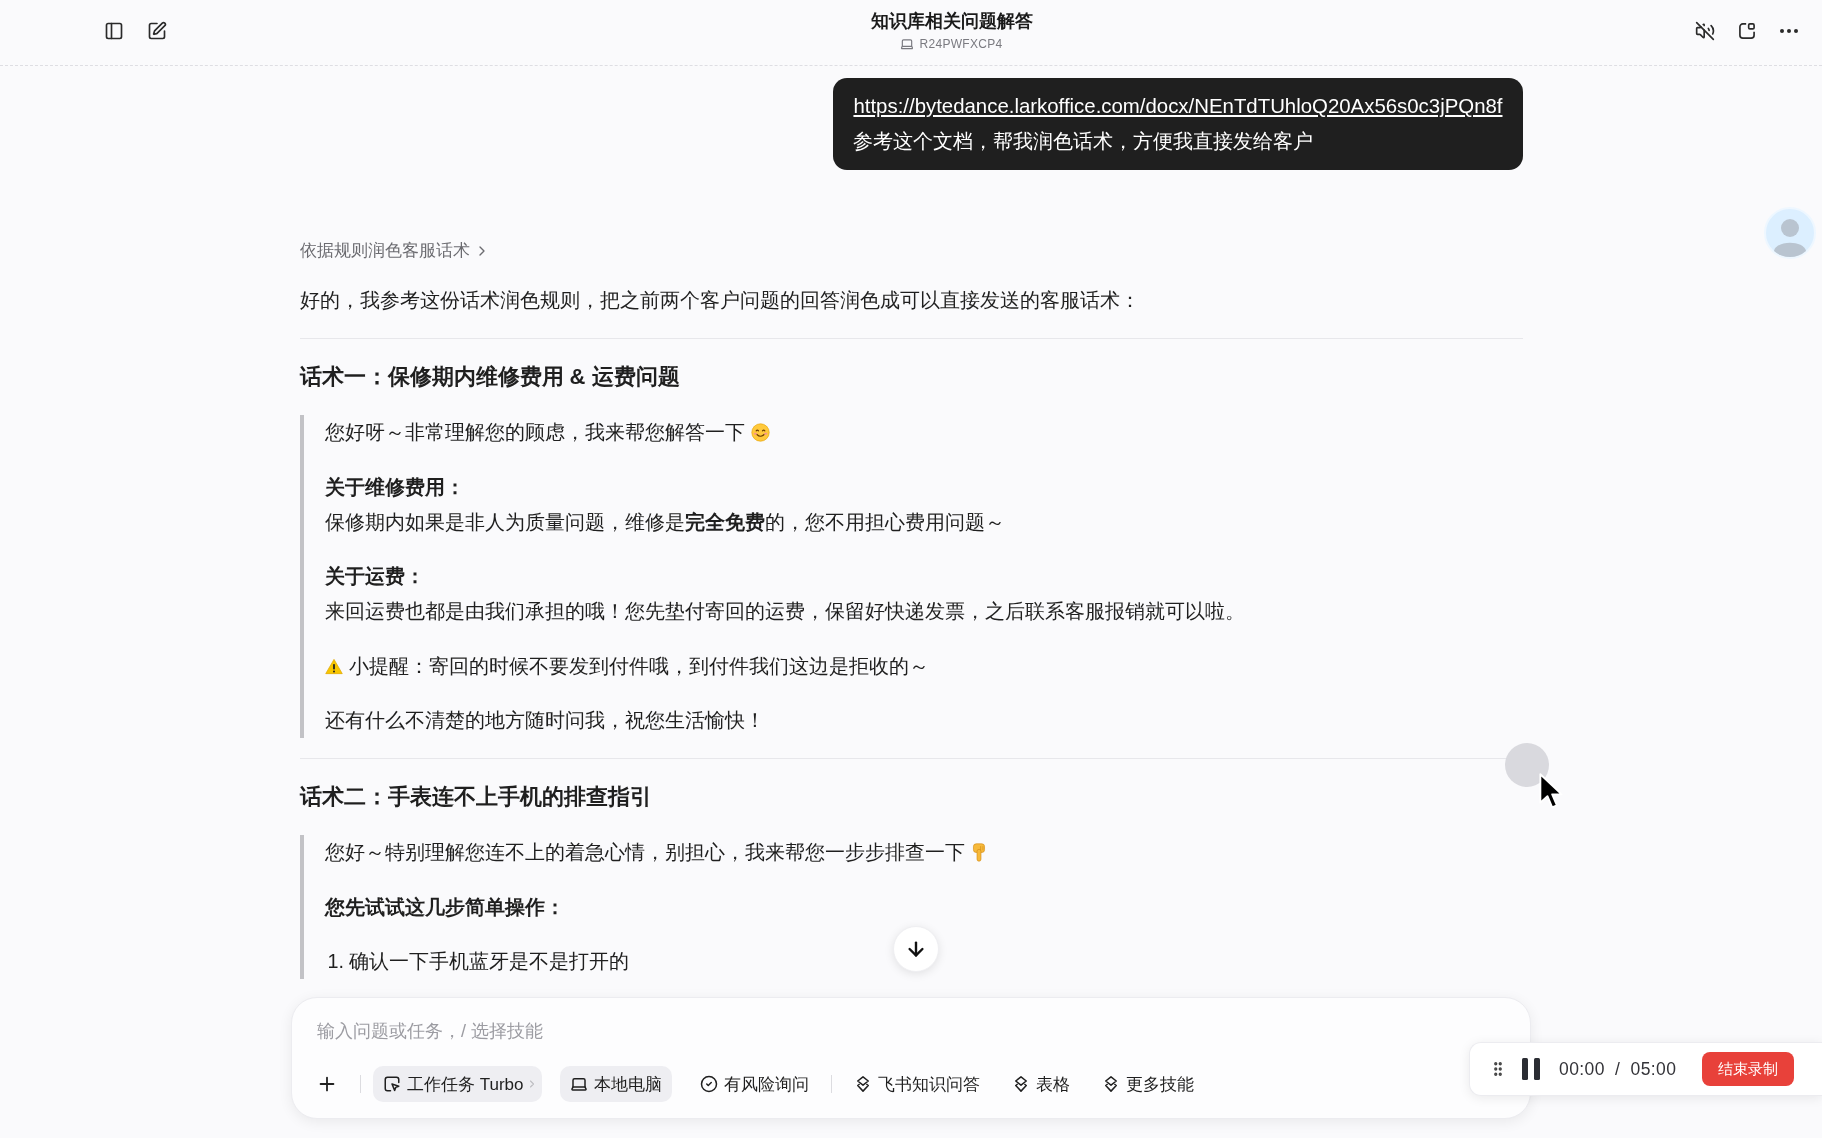 The width and height of the screenshot is (1822, 1138). What do you see at coordinates (333, 666) in the screenshot?
I see `warning-icon` at bounding box center [333, 666].